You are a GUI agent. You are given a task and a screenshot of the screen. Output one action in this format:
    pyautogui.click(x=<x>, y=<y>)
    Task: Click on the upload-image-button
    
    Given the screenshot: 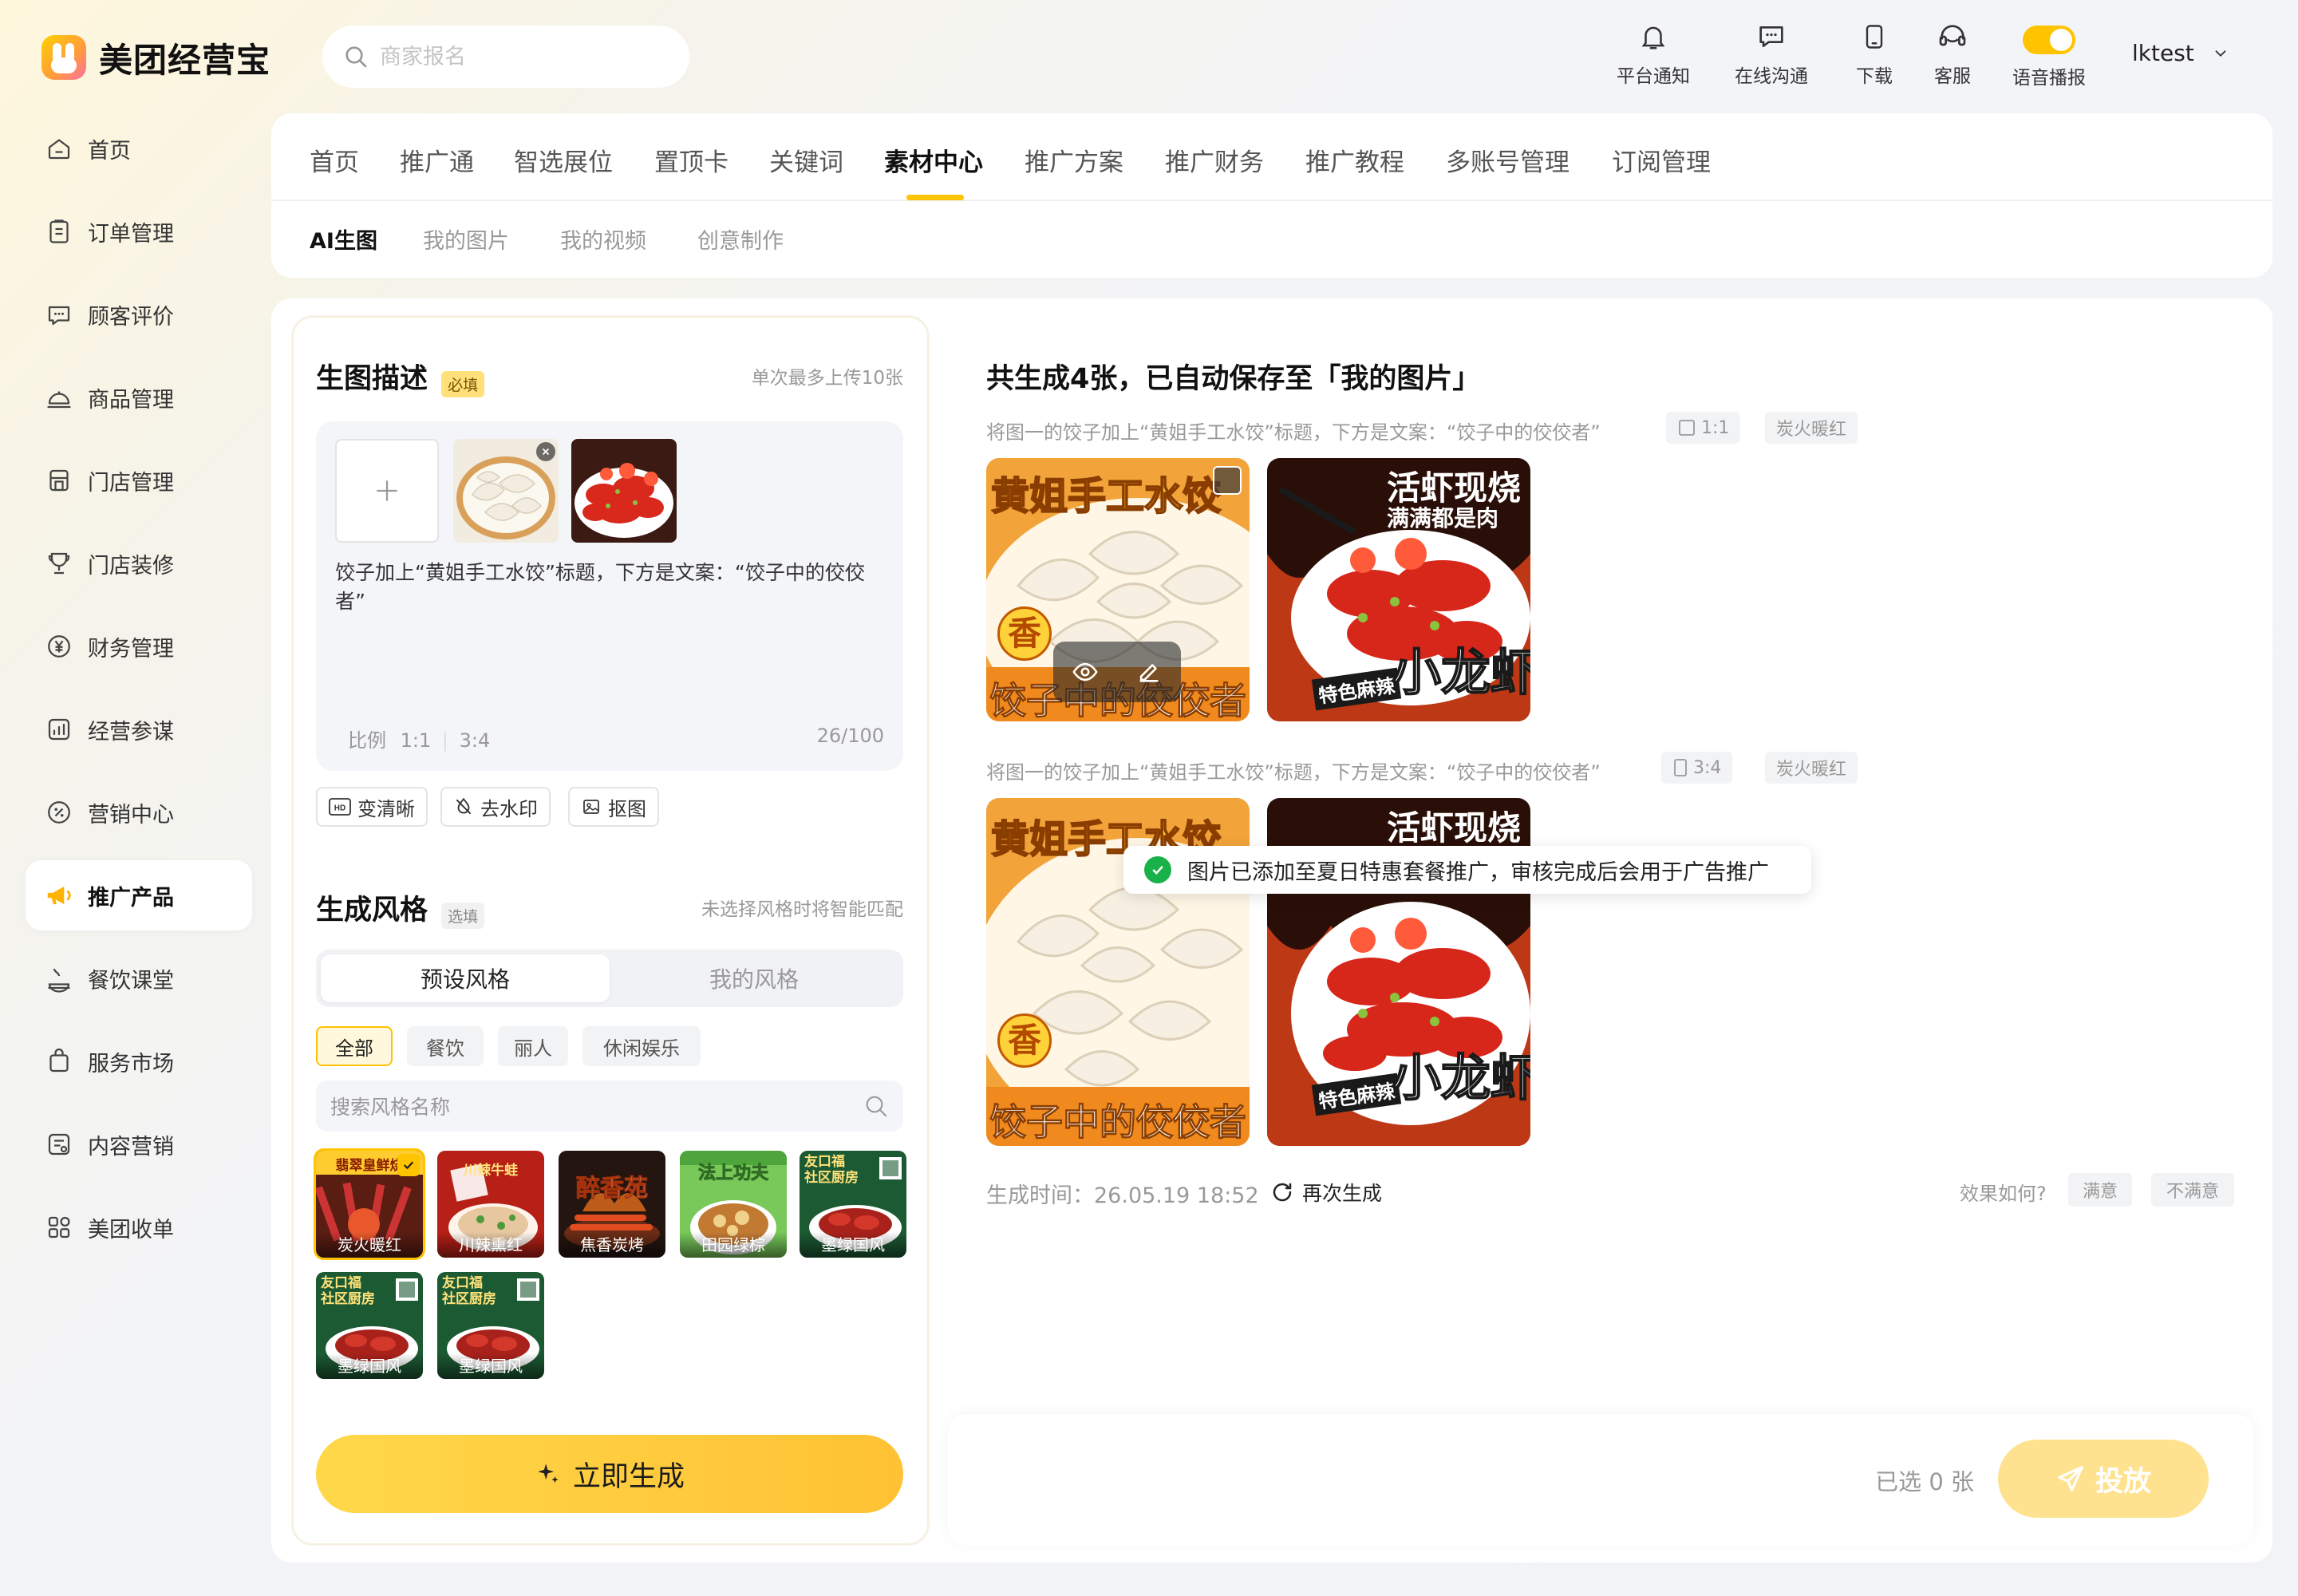 What is the action you would take?
    pyautogui.click(x=387, y=491)
    